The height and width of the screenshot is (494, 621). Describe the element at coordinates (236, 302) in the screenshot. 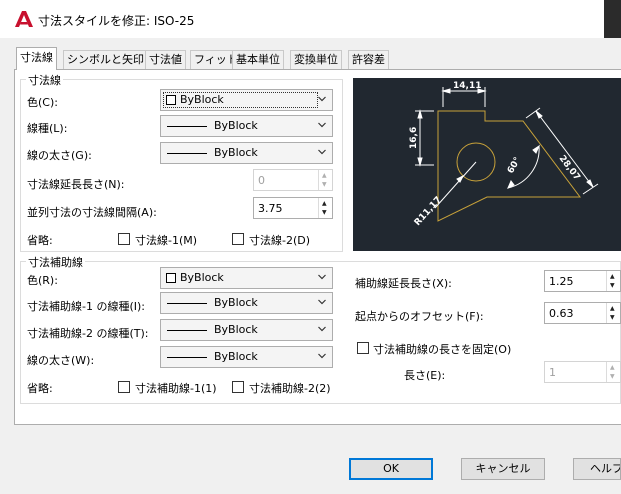

I see `ext-linetype1-value: ByBlock` at that location.